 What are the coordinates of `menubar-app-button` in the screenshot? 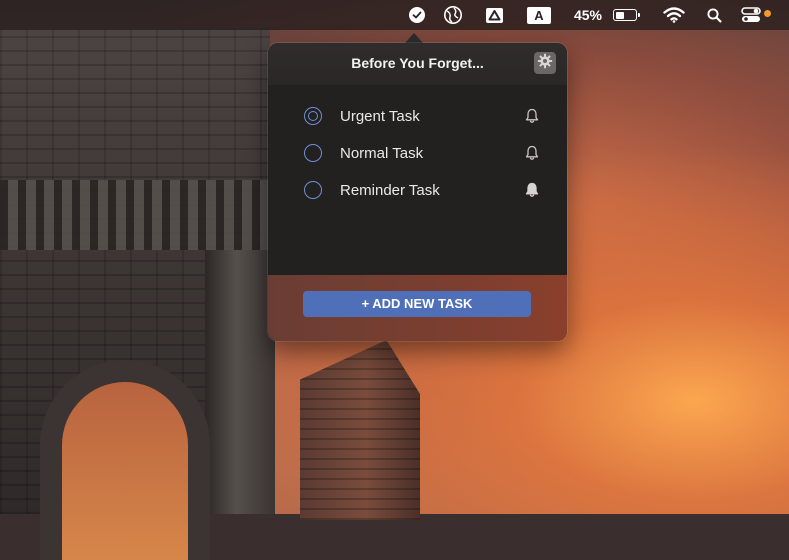 It's located at (417, 15).